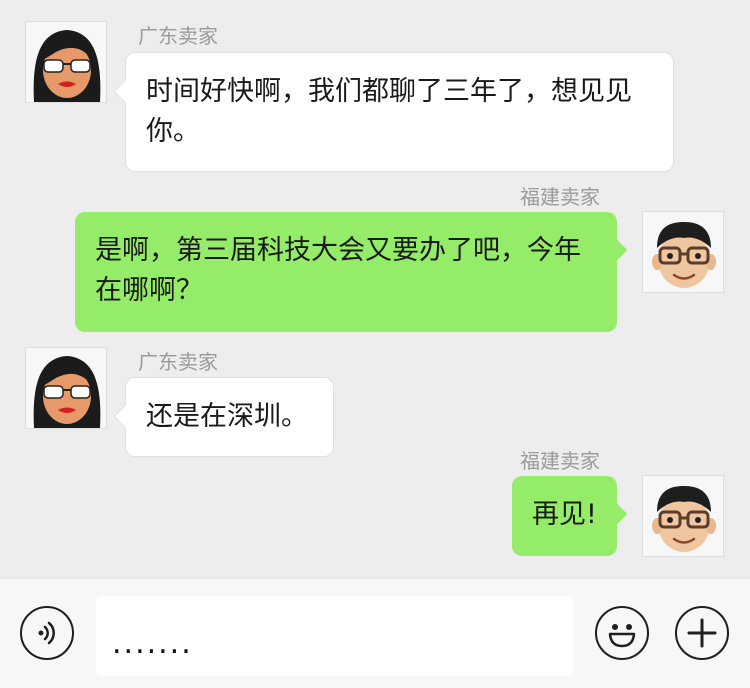 The width and height of the screenshot is (750, 688). I want to click on voice-button, so click(47, 633).